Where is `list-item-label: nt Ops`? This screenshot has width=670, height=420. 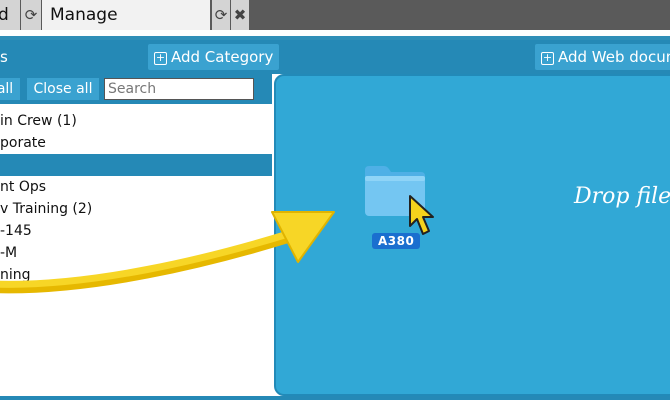 list-item-label: nt Ops is located at coordinates (23, 187).